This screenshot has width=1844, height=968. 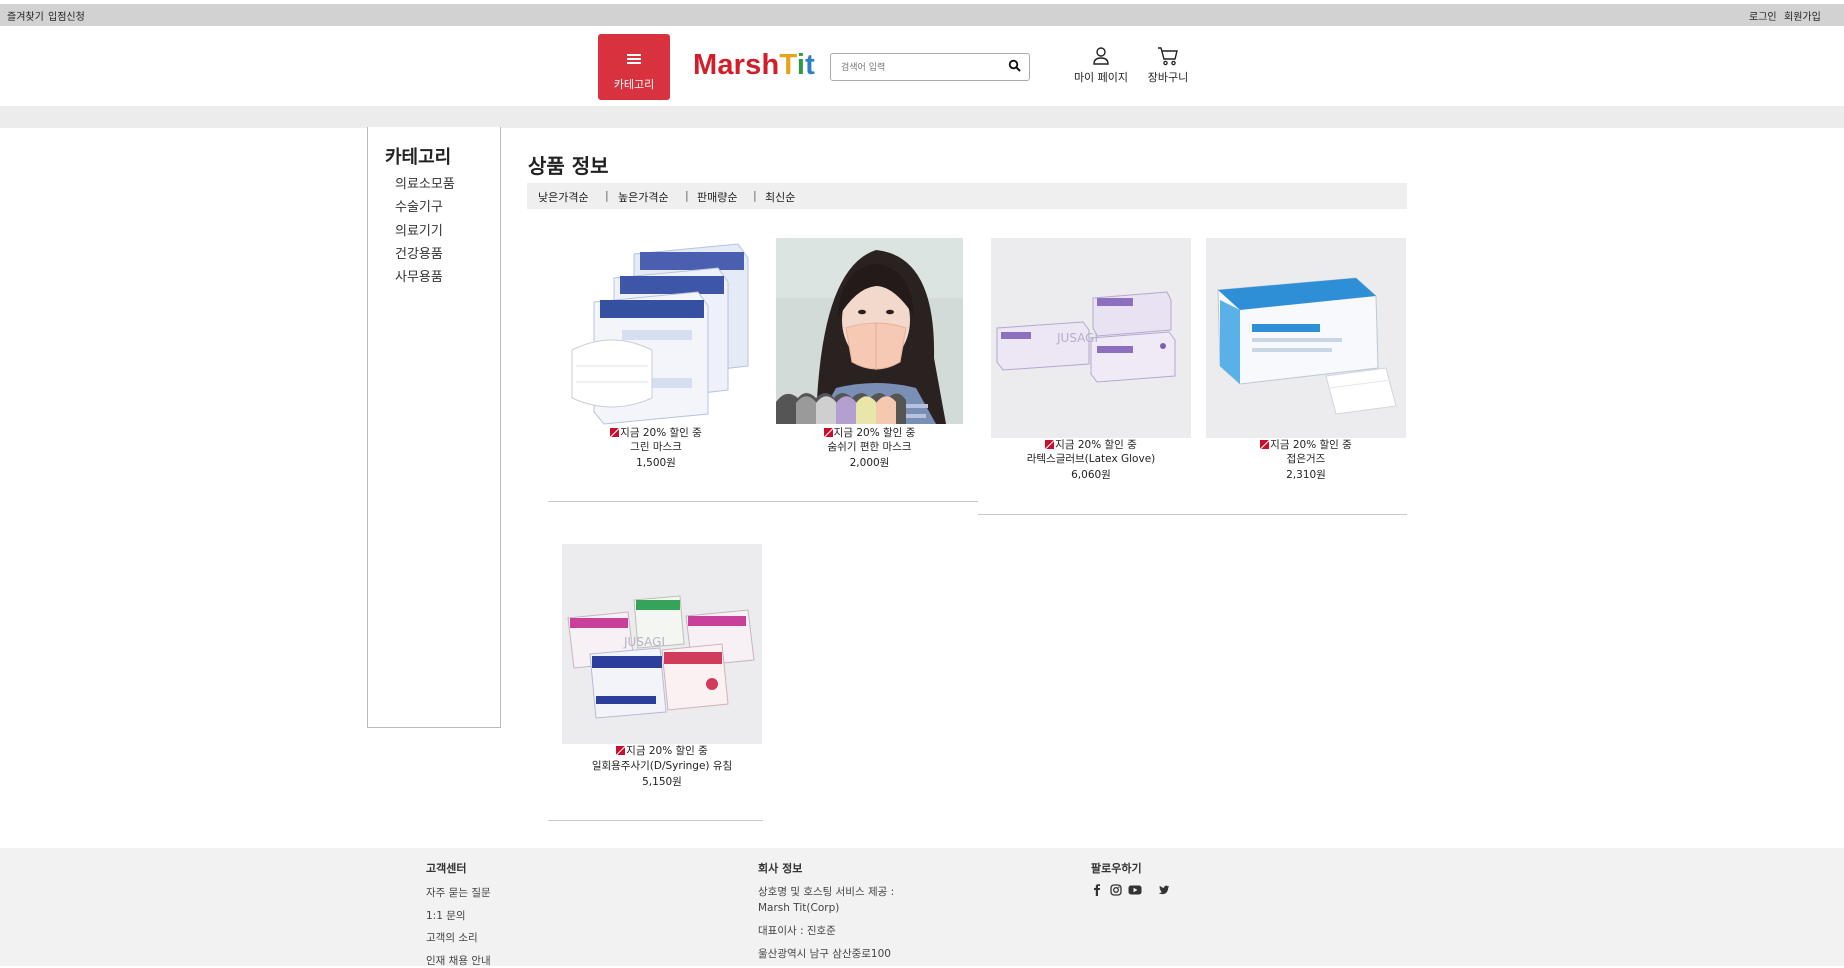 I want to click on cart-button: 장바구니, so click(x=1168, y=65).